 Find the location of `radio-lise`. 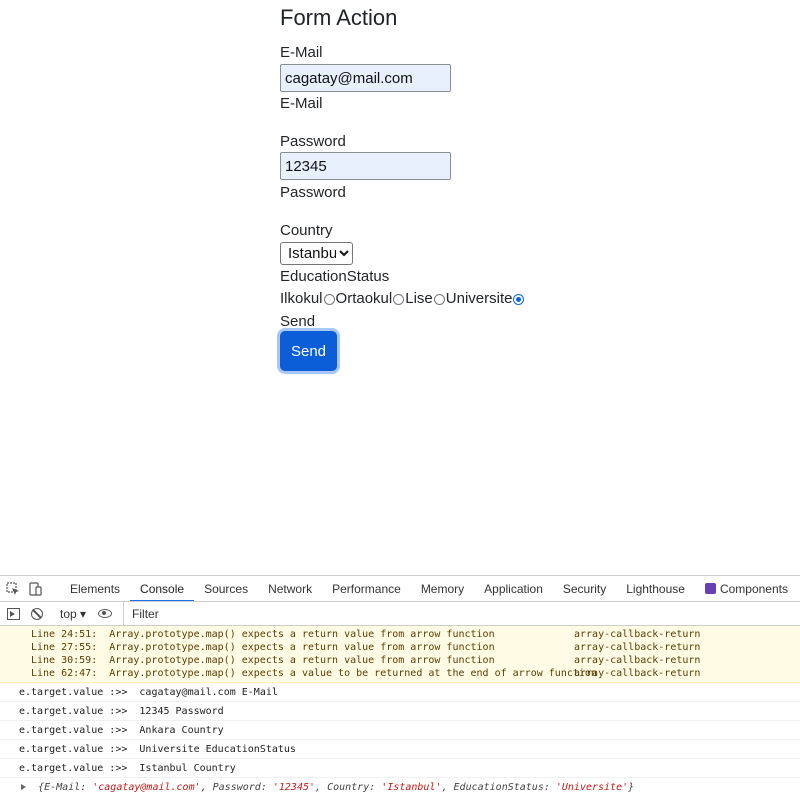

radio-lise is located at coordinates (439, 299).